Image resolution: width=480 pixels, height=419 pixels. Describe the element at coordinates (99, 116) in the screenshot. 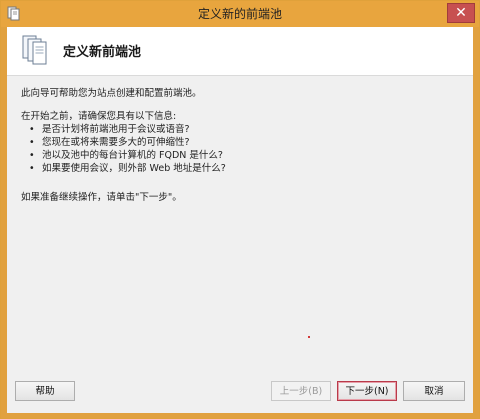

I see `before-heading: 在开始之前，请确保您具有以下信息:` at that location.